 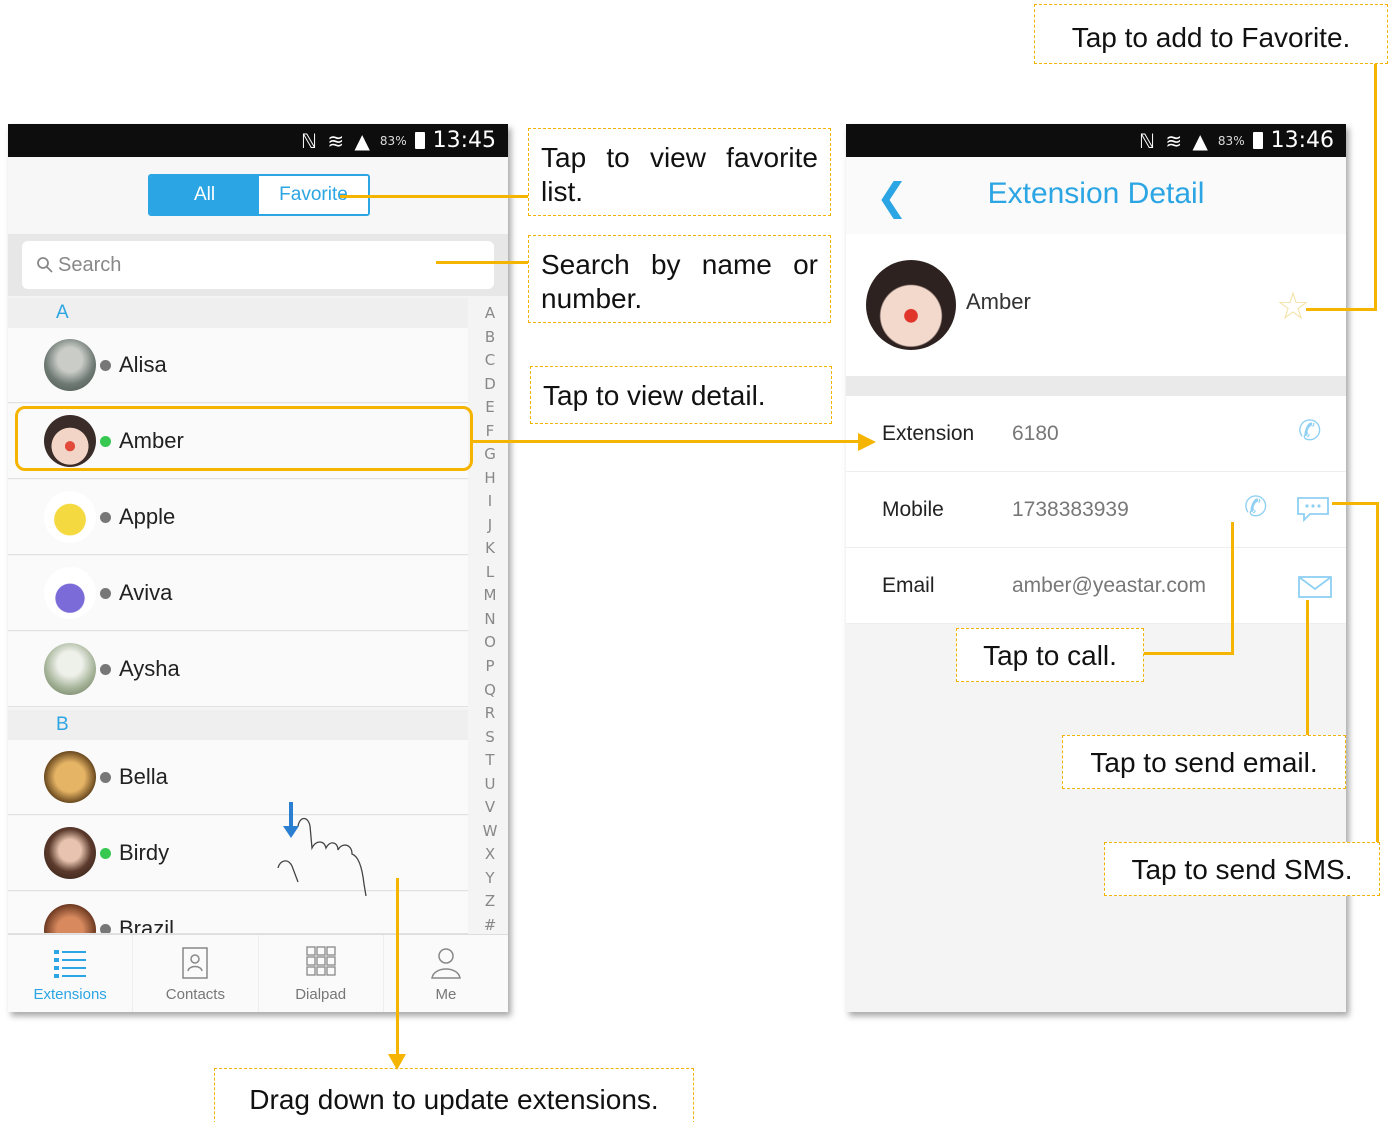 I want to click on detail-label: Mobile, so click(x=913, y=509).